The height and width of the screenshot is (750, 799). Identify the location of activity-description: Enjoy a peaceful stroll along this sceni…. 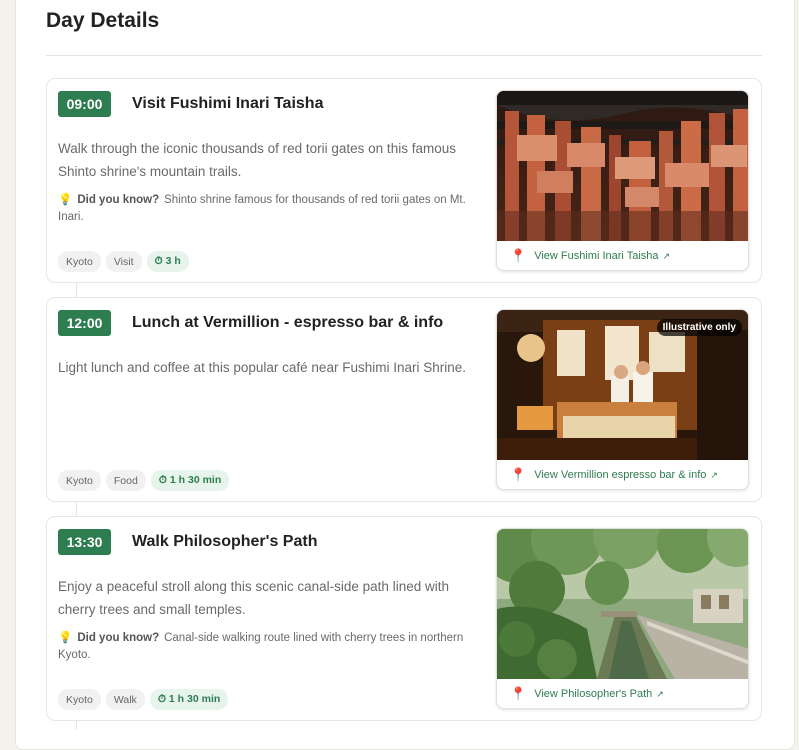
(253, 598).